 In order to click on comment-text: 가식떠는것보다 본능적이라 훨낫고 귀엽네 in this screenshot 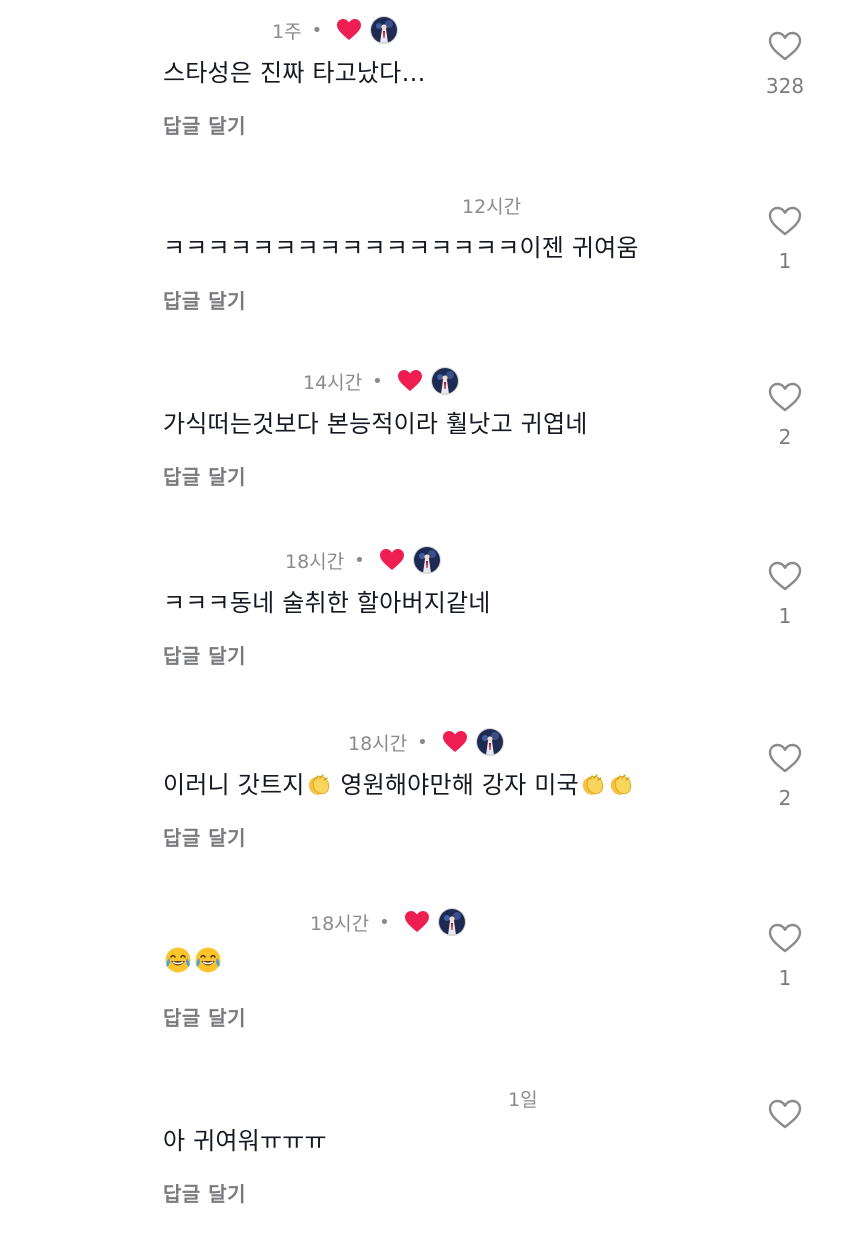, I will do `click(375, 421)`.